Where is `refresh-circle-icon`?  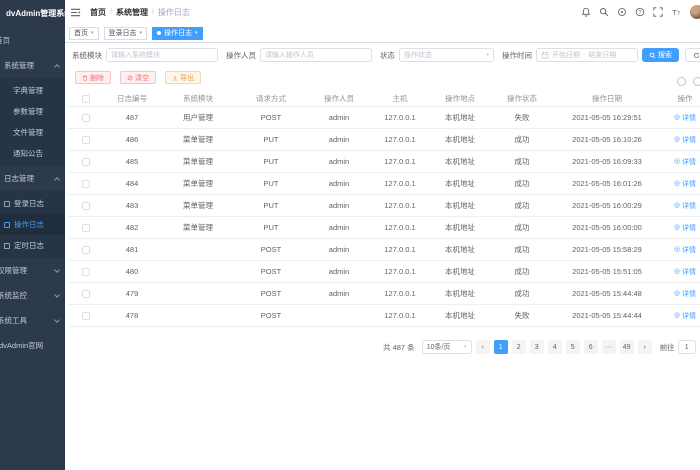 refresh-circle-icon is located at coordinates (681, 81).